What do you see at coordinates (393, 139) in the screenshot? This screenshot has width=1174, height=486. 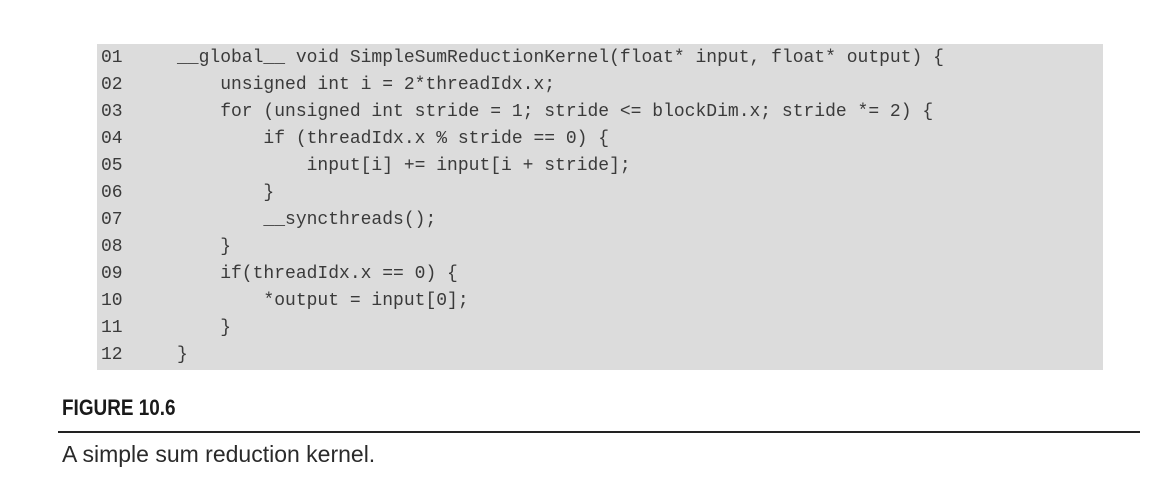 I see `code-text: if (threadIdx.x % stride == 0) {` at bounding box center [393, 139].